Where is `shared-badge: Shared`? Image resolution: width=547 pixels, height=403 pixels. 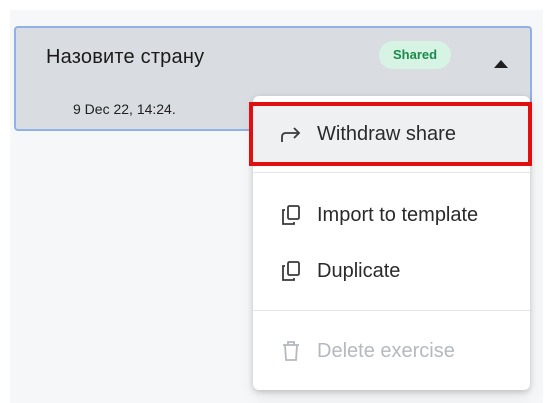 shared-badge: Shared is located at coordinates (415, 55).